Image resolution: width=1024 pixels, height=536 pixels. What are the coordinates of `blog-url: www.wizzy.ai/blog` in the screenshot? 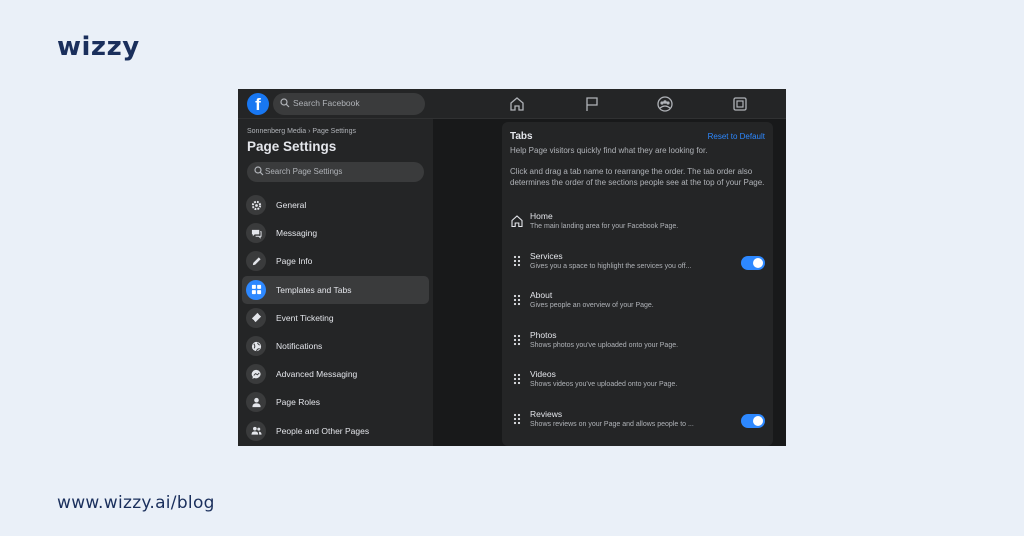 It's located at (136, 503).